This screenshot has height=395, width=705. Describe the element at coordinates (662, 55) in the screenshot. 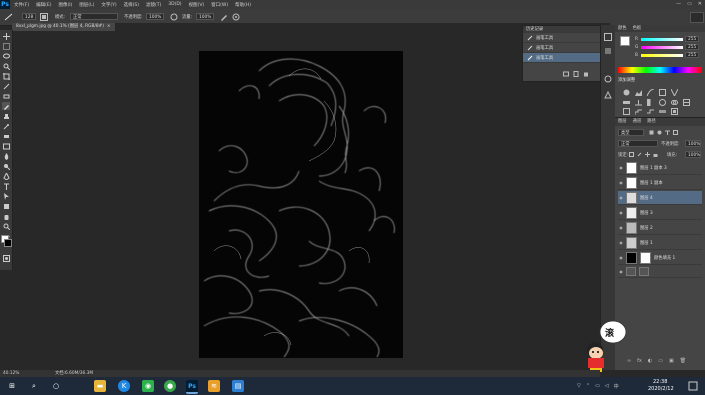

I see `blue-slider` at that location.